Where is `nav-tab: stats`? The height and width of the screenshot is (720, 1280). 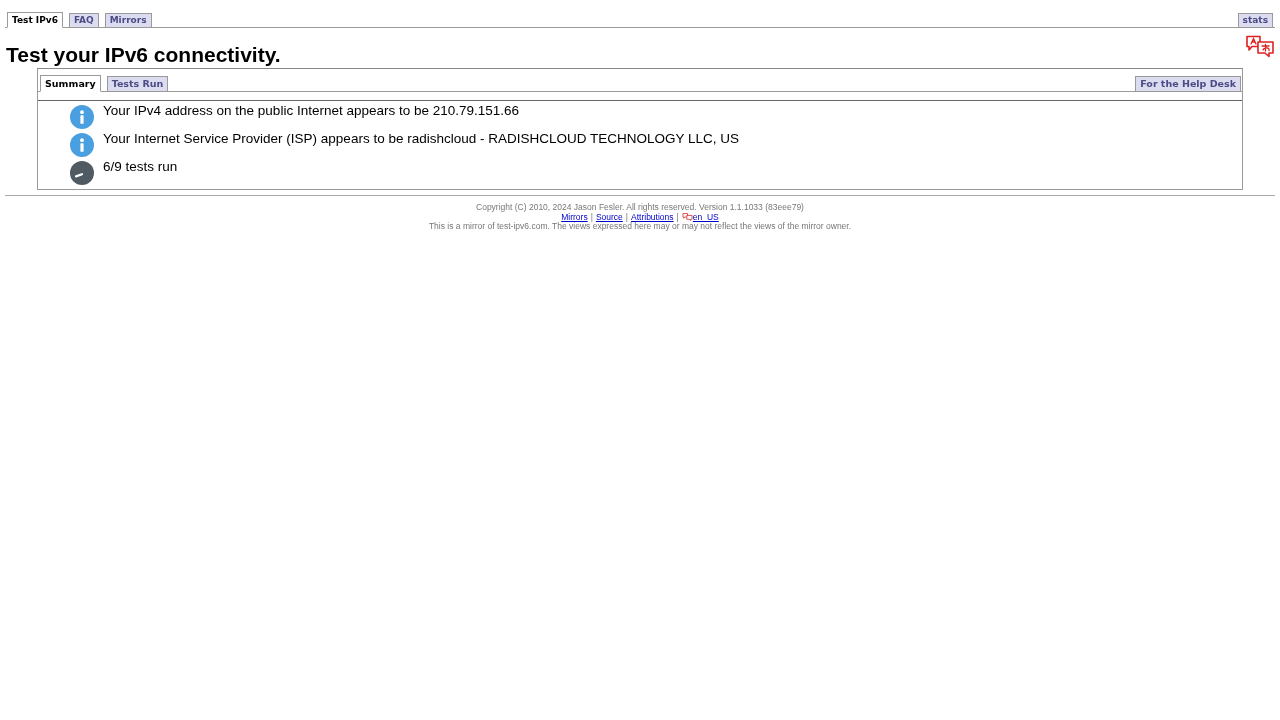
nav-tab: stats is located at coordinates (1255, 20).